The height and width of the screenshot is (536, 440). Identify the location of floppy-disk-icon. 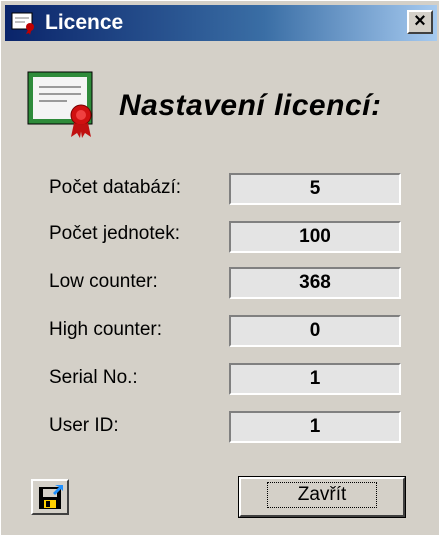
(51, 497).